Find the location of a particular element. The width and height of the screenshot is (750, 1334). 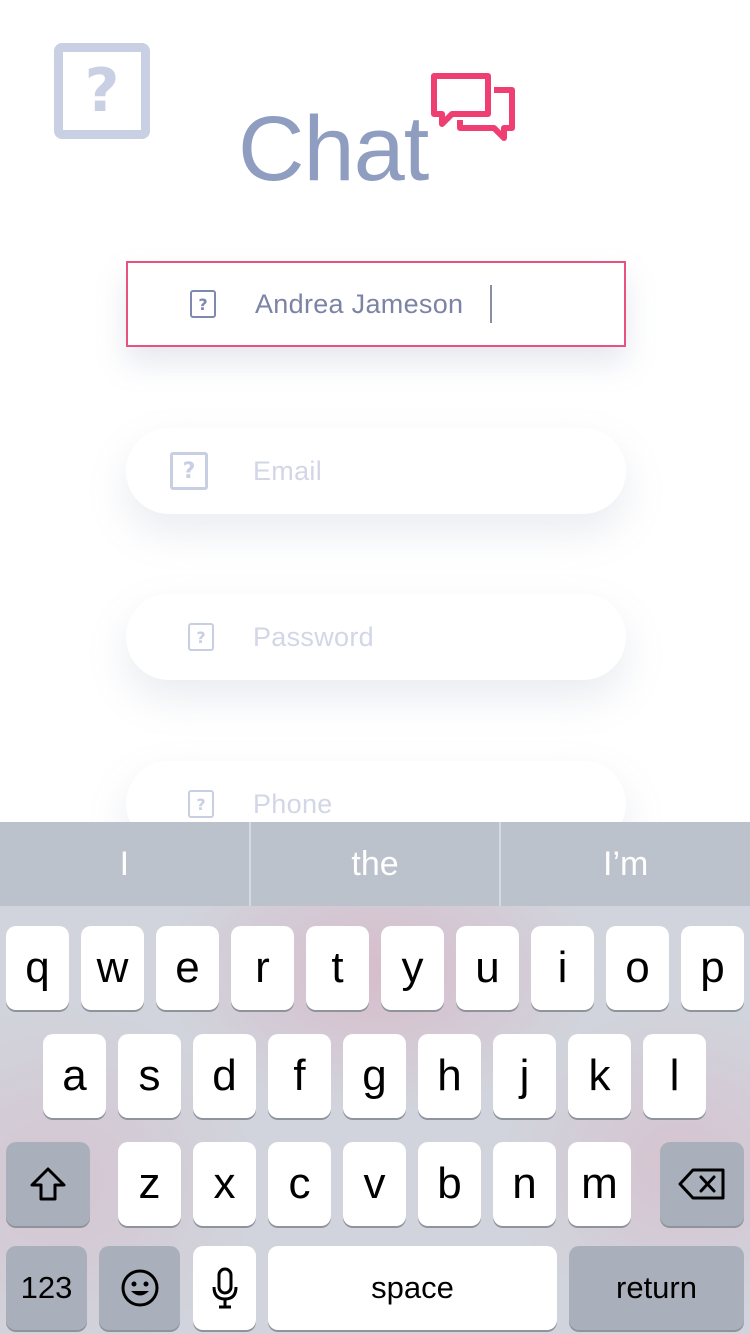

key-t: t is located at coordinates (337, 968).